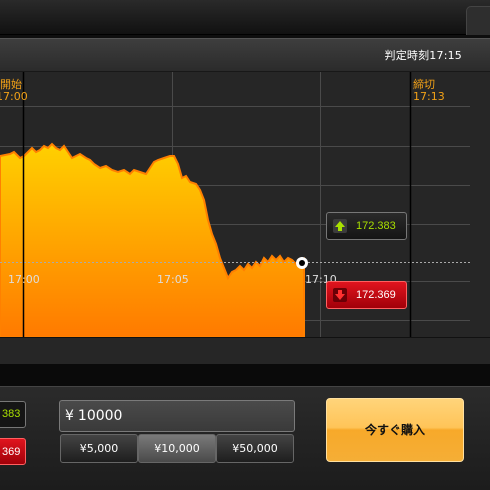 The image size is (490, 490). I want to click on bottom-separator, so click(245, 375).